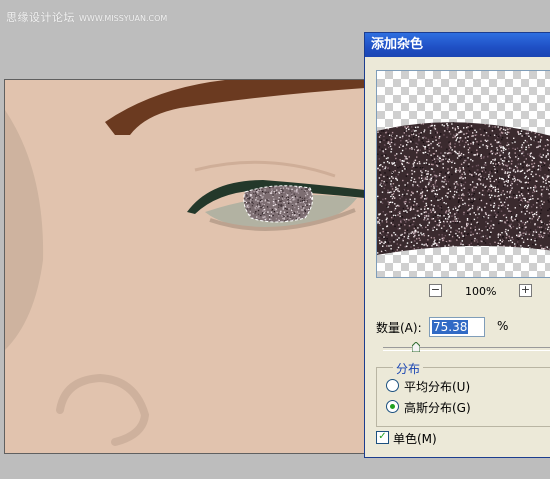 This screenshot has height=479, width=550. What do you see at coordinates (24, 230) in the screenshot?
I see `cheek-shadow` at bounding box center [24, 230].